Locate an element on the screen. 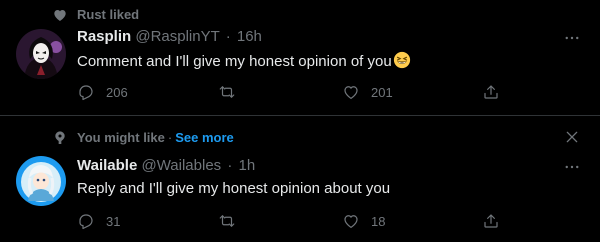 This screenshot has width=600, height=242. tweet-actions: 31 18 is located at coordinates (292, 221).